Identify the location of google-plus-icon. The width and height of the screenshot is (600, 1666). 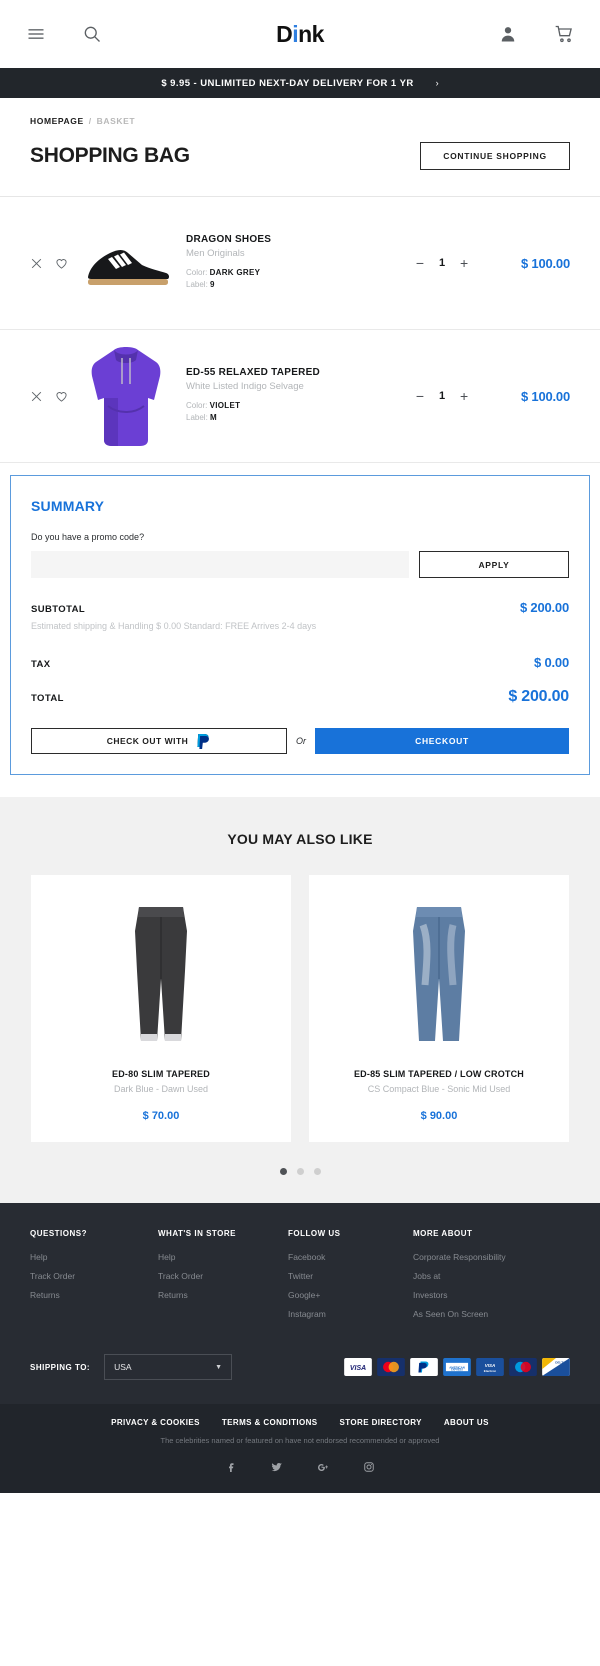
(323, 1467).